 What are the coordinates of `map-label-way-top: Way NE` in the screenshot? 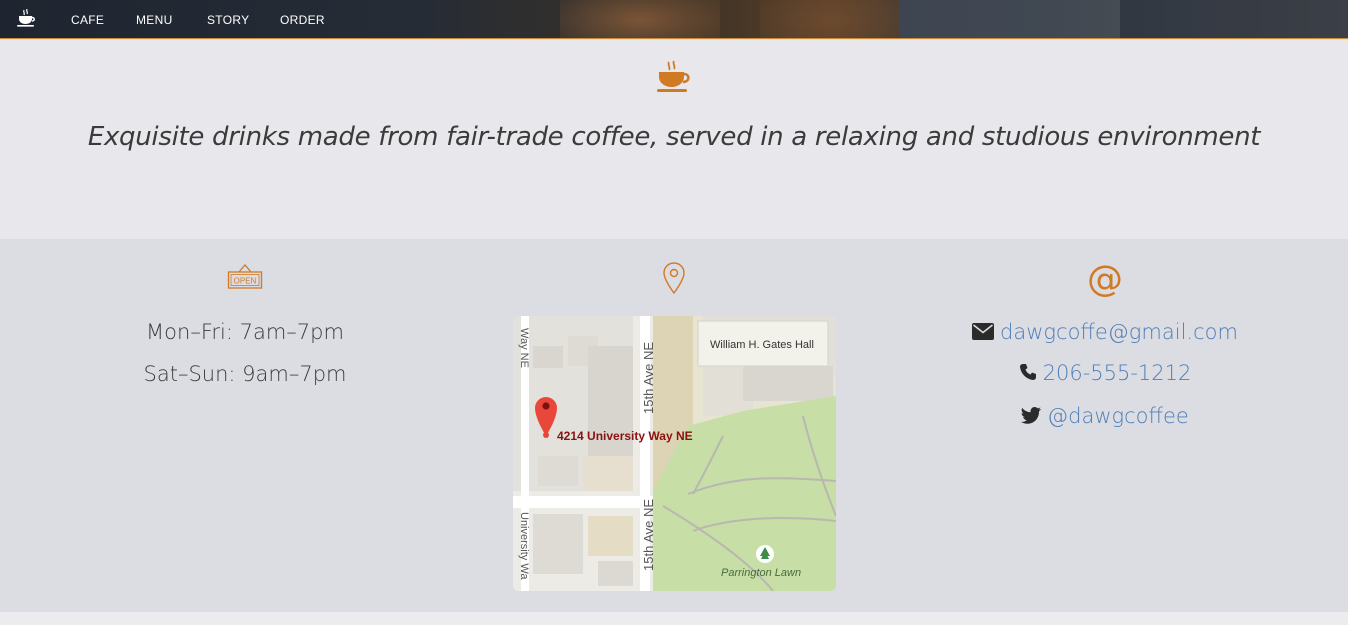 It's located at (524, 348).